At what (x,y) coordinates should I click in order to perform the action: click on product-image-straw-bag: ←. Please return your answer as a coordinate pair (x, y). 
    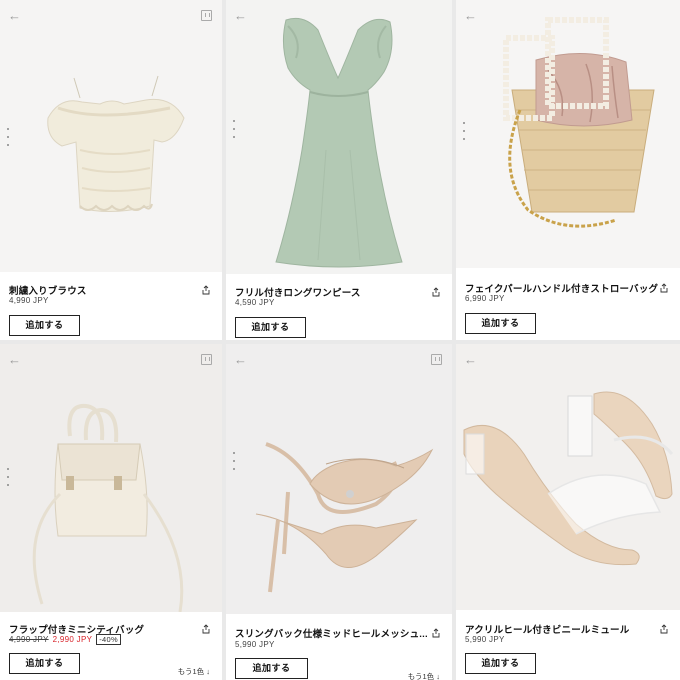
    Looking at the image, I should click on (568, 134).